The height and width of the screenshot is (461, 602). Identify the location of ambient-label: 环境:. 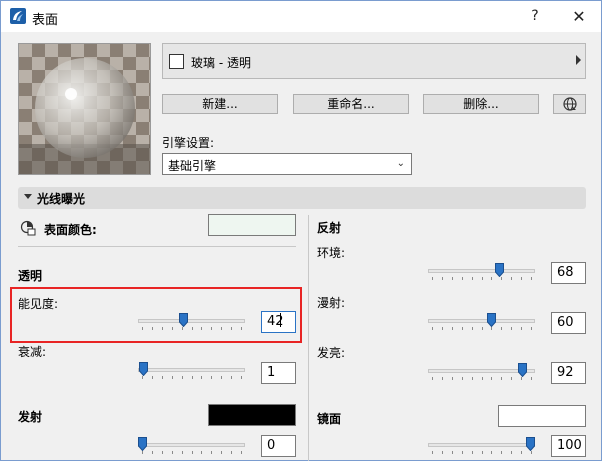
(331, 253).